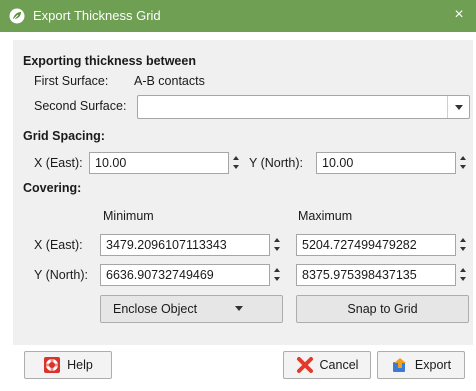 The height and width of the screenshot is (391, 476). I want to click on export-icon, so click(399, 364).